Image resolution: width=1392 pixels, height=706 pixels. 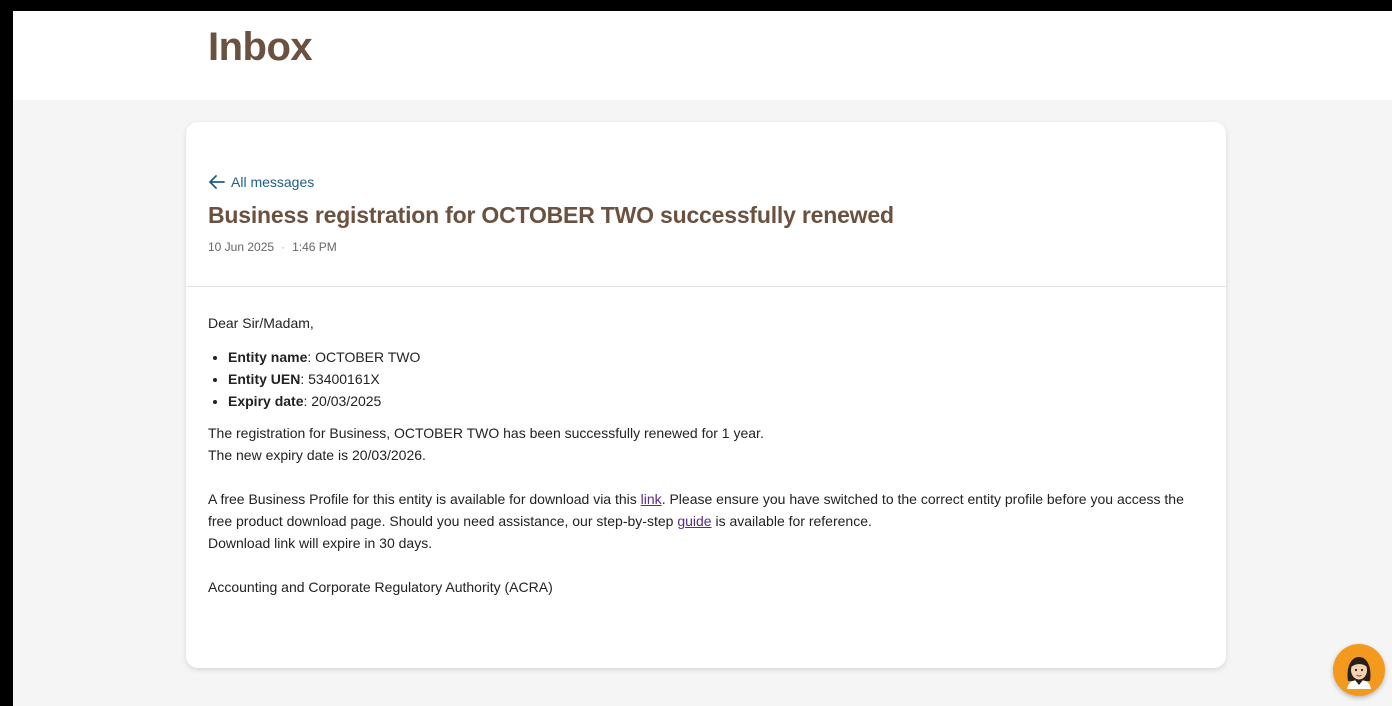 I want to click on chat-assistant-button, so click(x=1359, y=670).